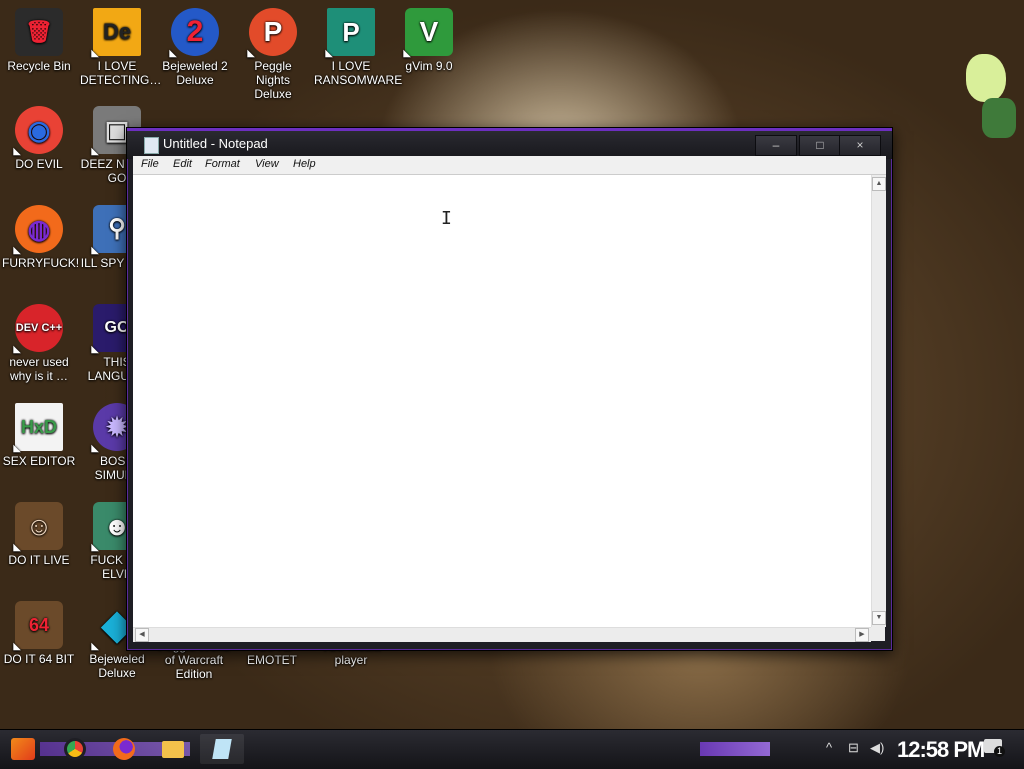  I want to click on volume-icon: ◀), so click(877, 748).